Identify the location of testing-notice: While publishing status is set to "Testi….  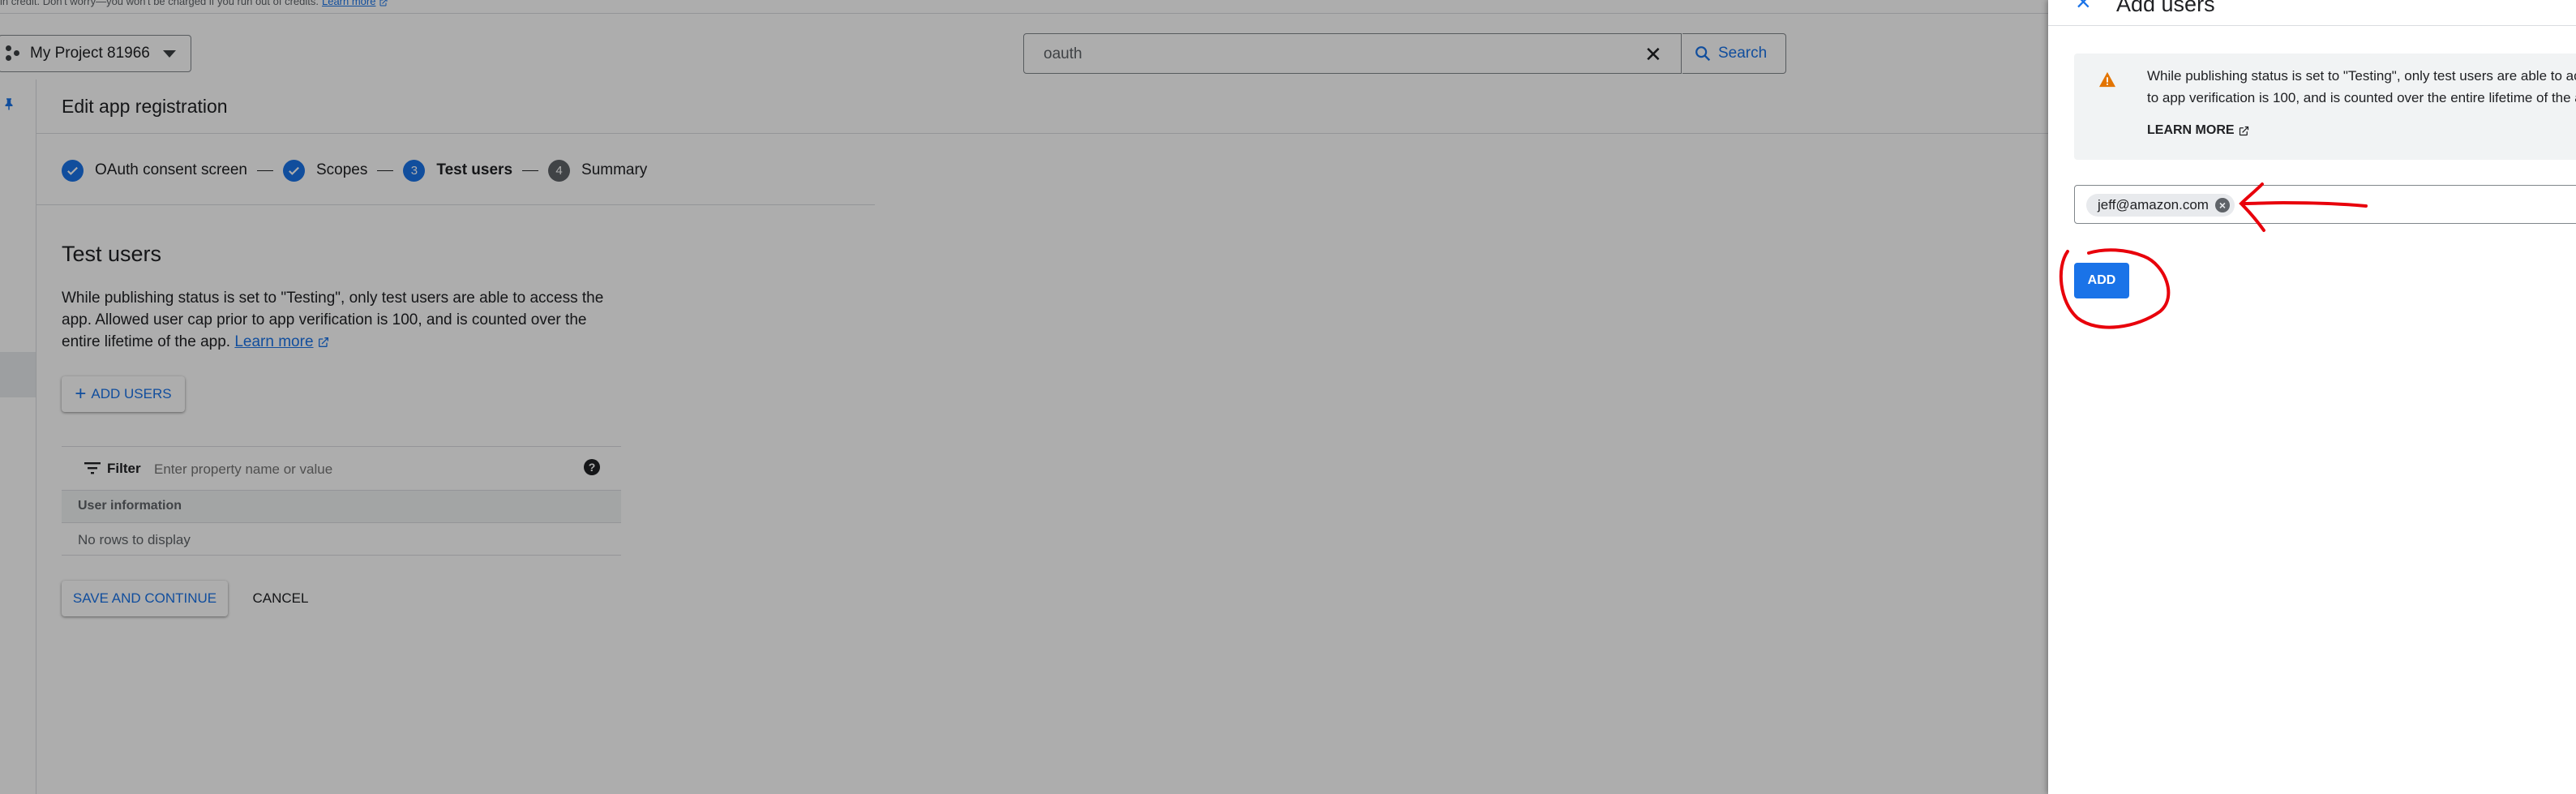
(2325, 107).